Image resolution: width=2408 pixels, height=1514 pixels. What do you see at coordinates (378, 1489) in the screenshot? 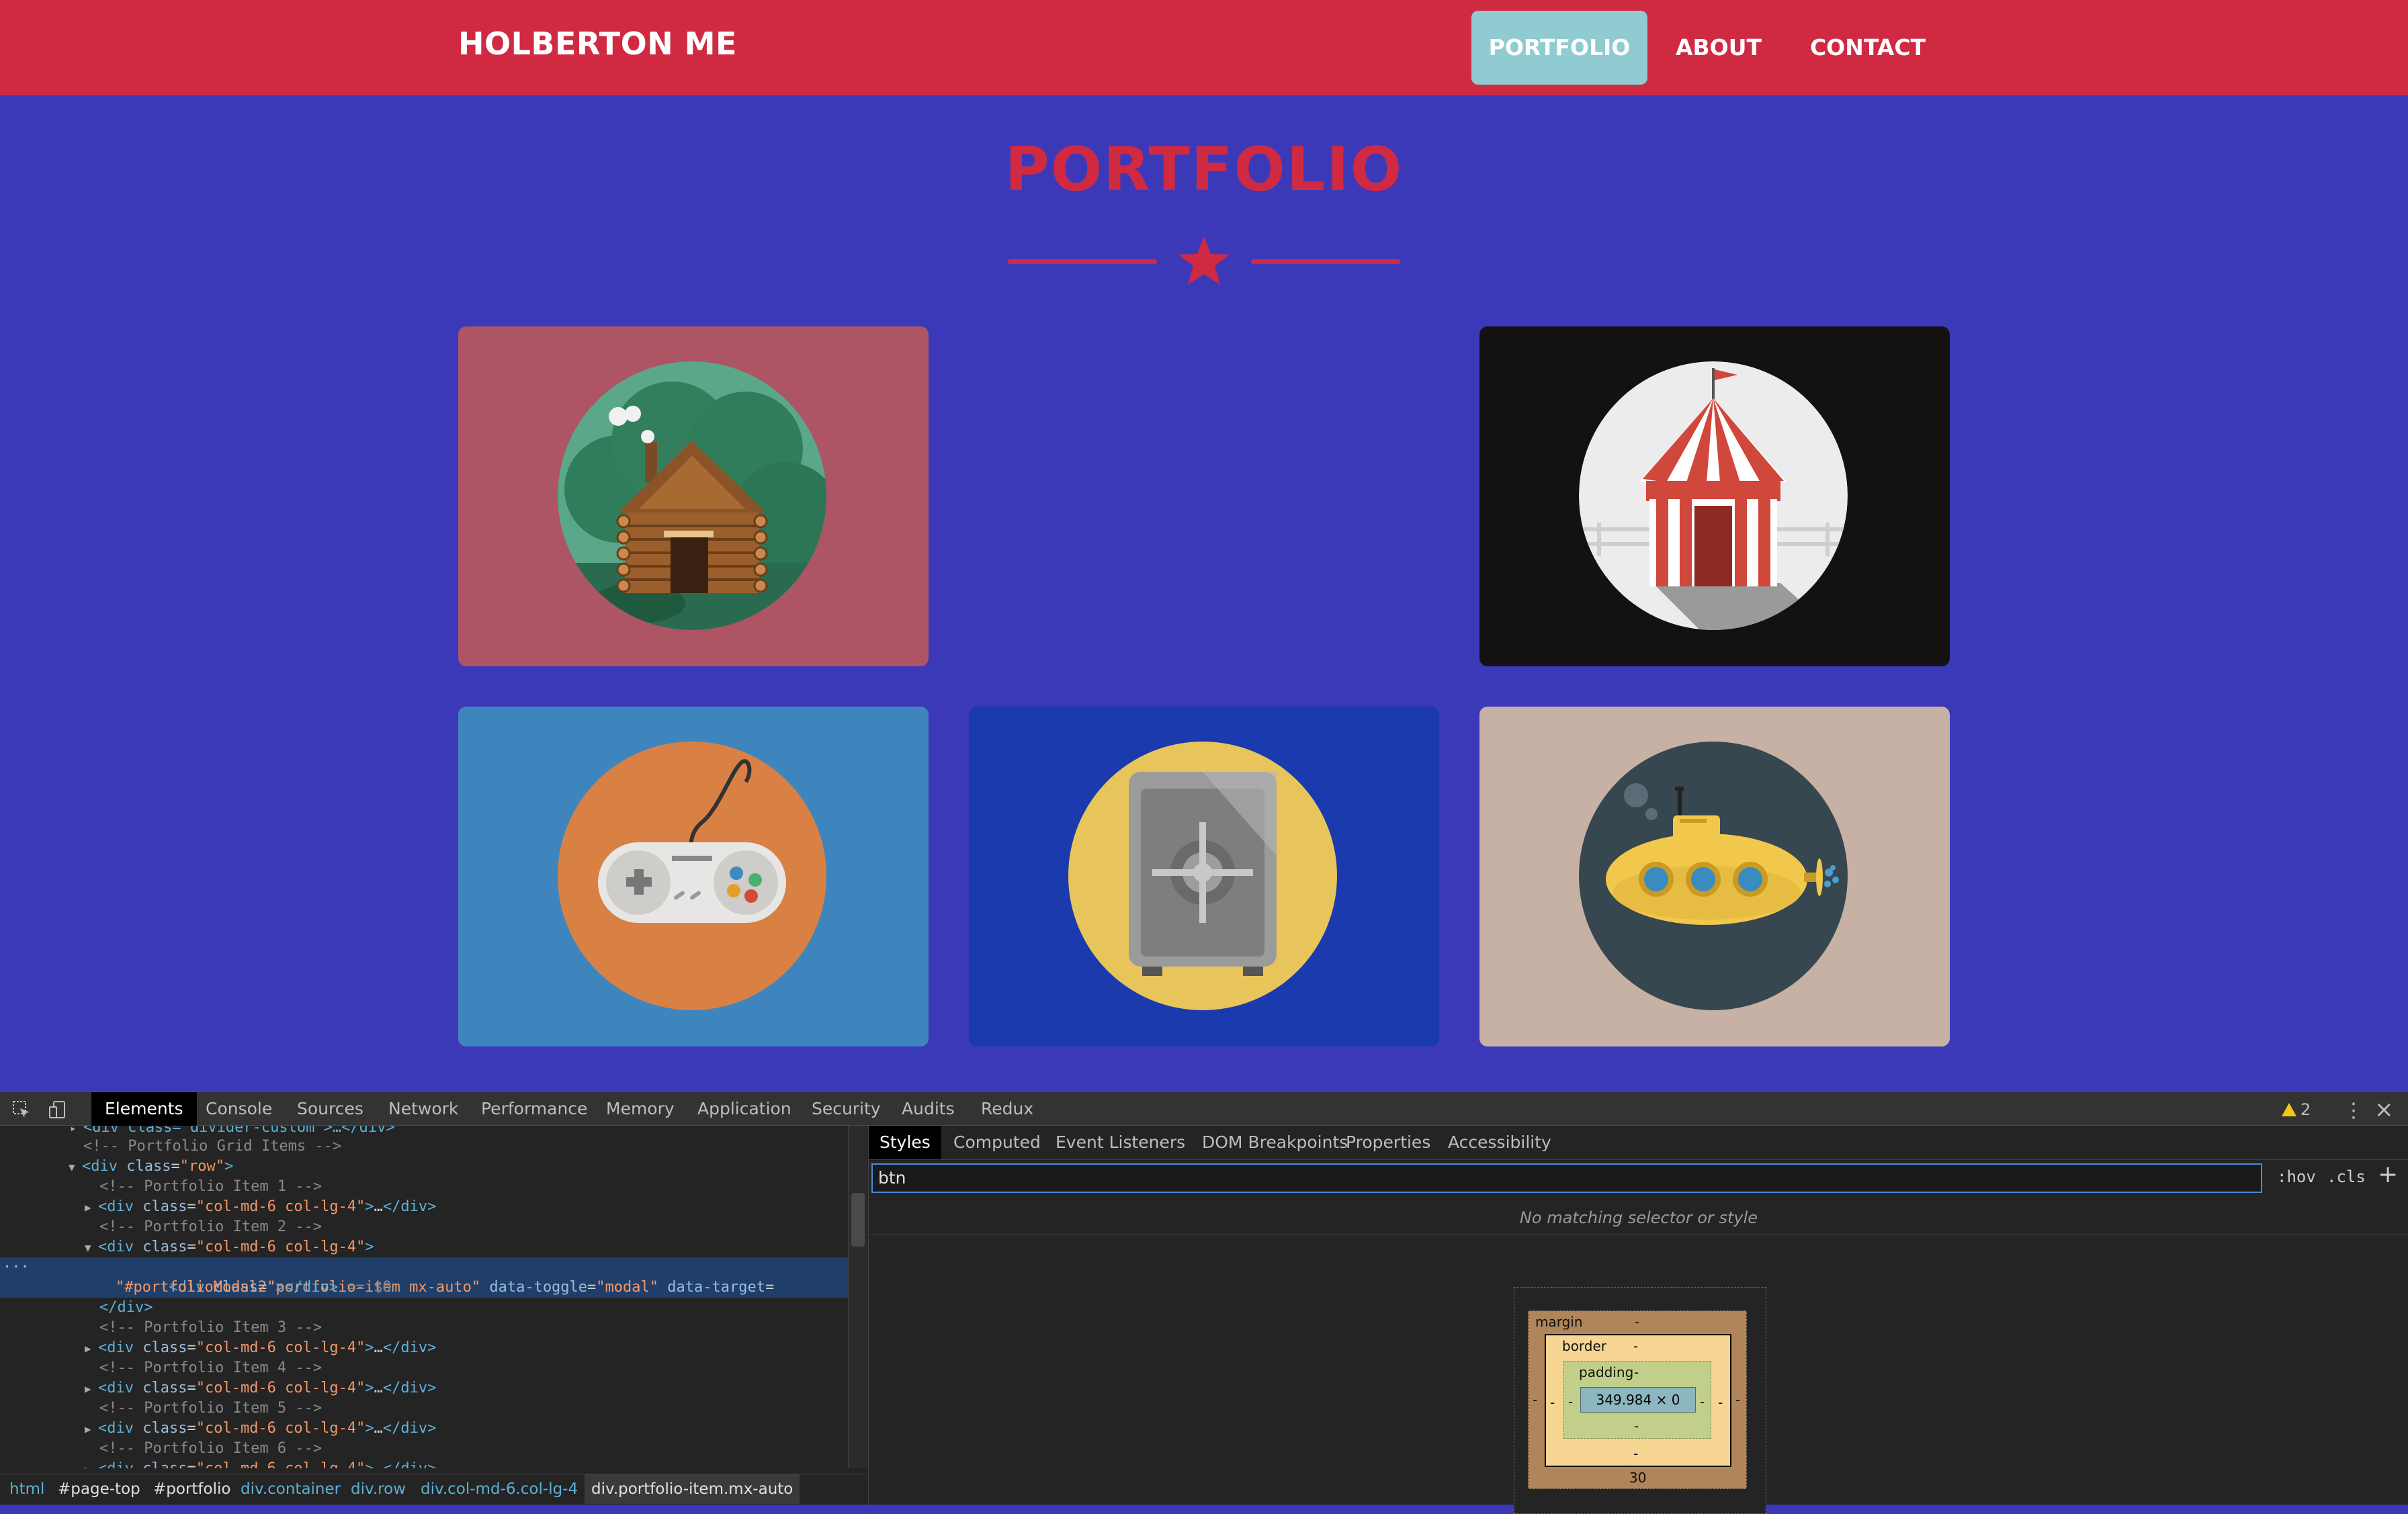
I see `crumb-row: div.row` at bounding box center [378, 1489].